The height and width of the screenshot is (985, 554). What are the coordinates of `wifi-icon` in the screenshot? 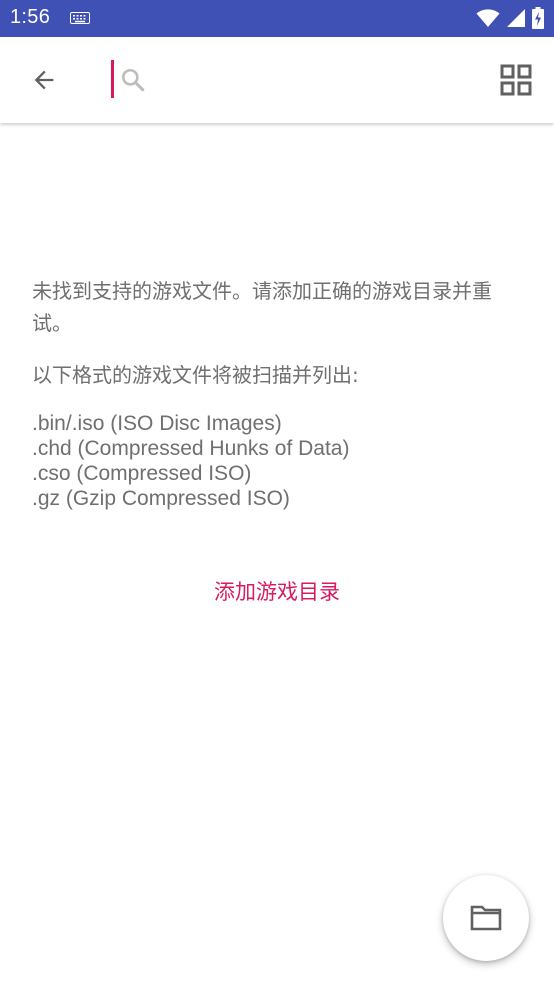 It's located at (488, 18).